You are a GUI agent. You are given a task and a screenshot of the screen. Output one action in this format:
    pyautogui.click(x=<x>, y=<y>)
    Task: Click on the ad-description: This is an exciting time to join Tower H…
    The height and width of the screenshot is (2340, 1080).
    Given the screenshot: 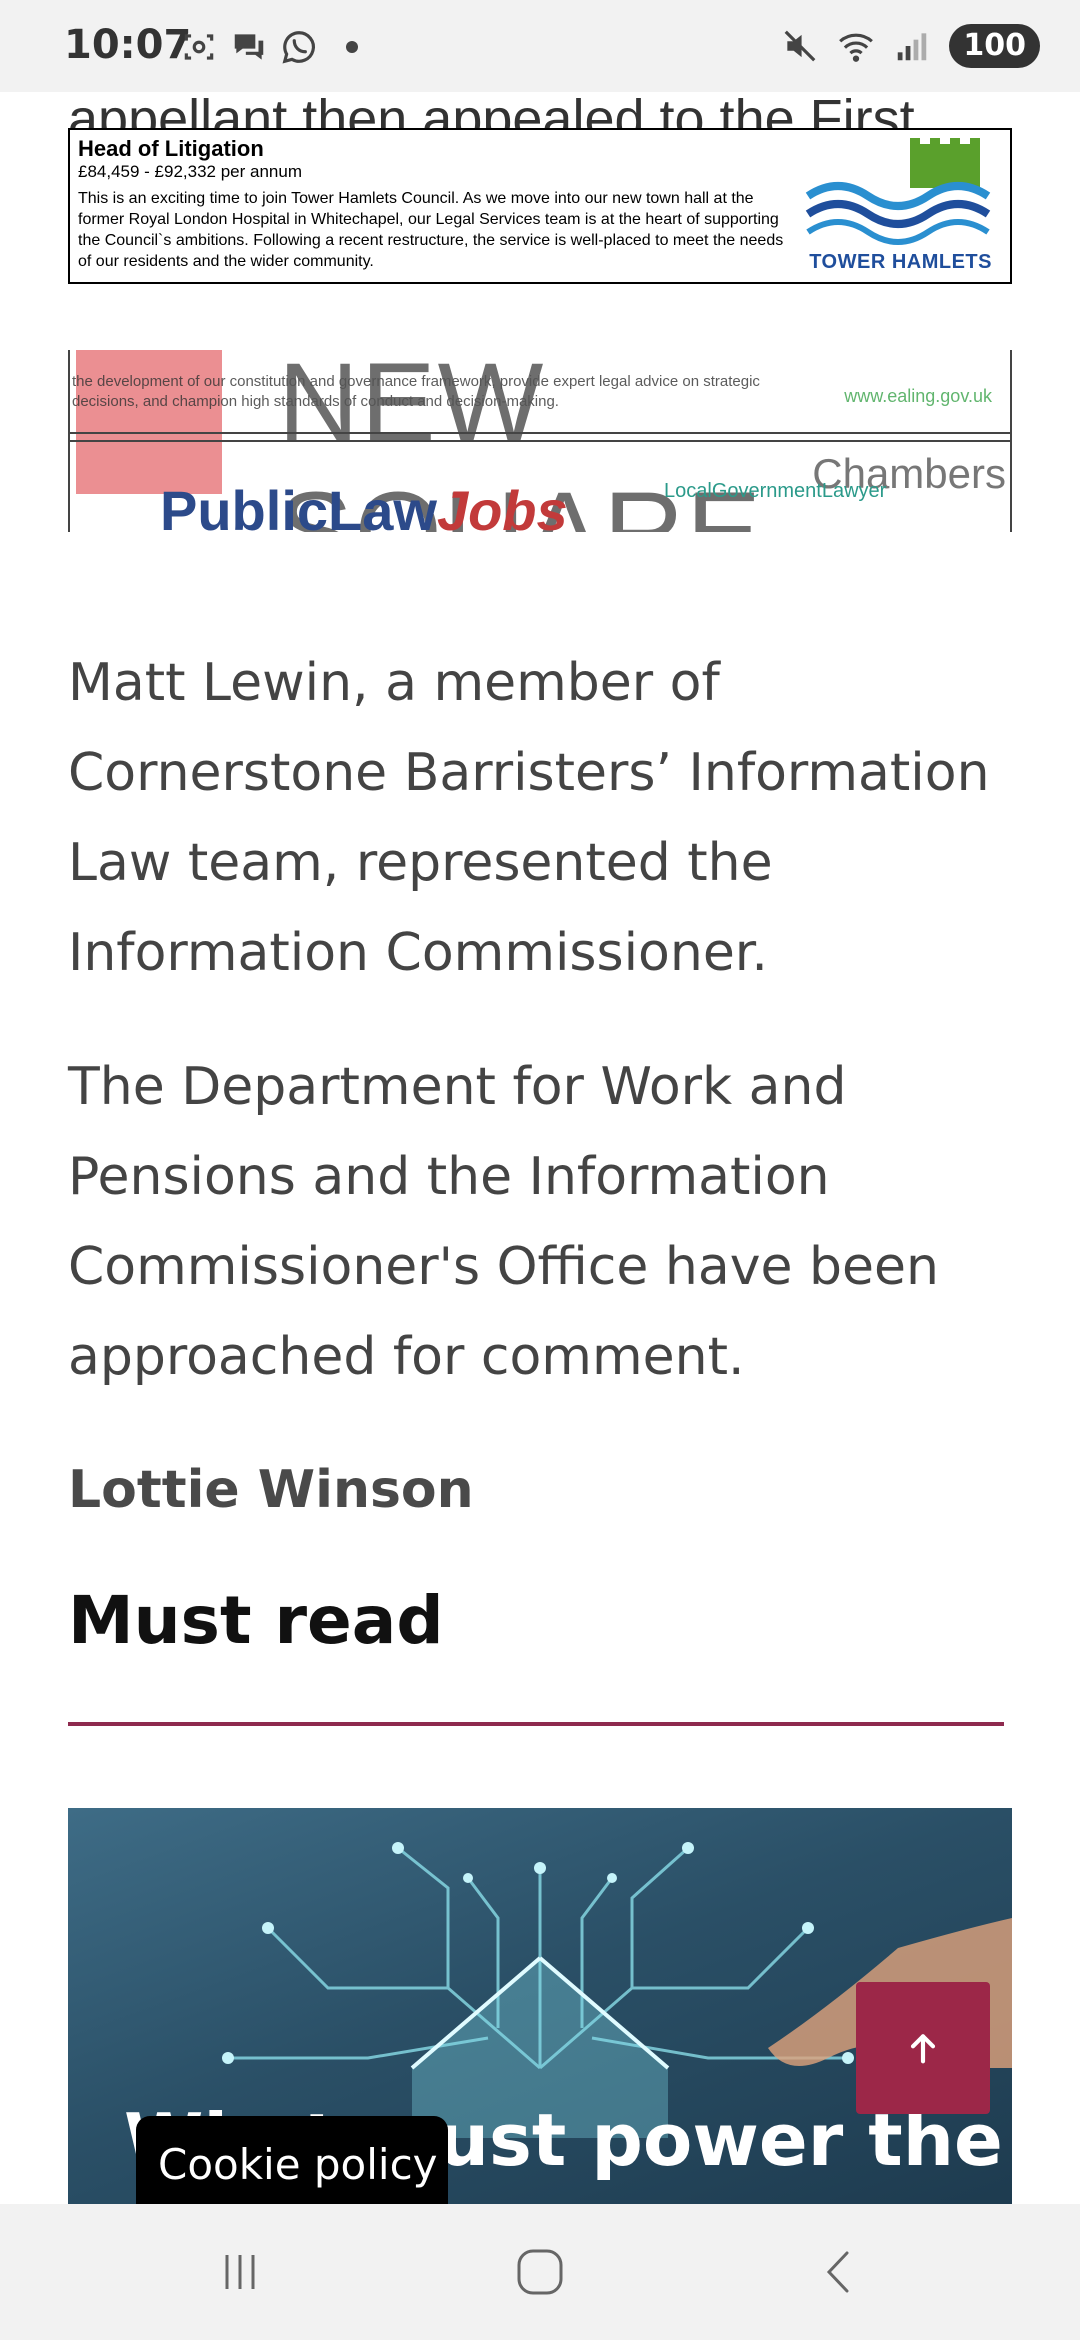 What is the action you would take?
    pyautogui.click(x=431, y=230)
    